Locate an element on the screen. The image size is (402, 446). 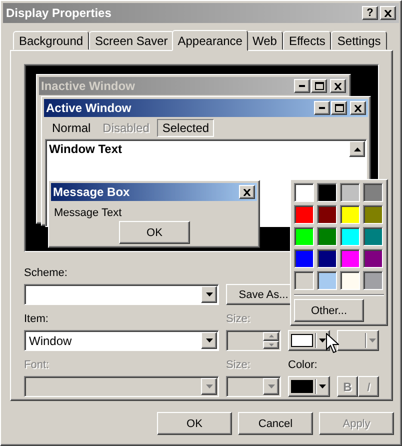
scroll-up-button is located at coordinates (357, 149).